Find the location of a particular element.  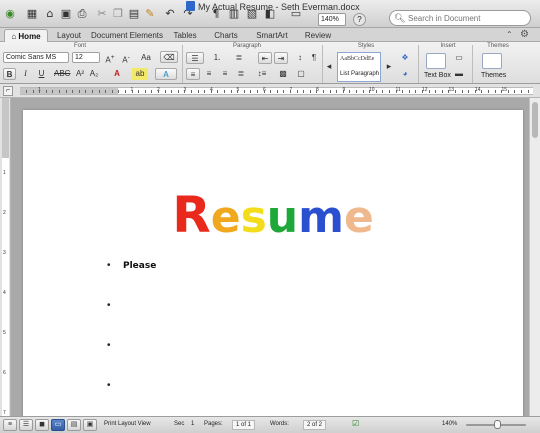

highlight-icon: ab is located at coordinates (140, 74).